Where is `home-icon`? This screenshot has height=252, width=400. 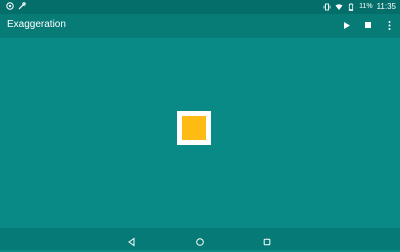 home-icon is located at coordinates (200, 242).